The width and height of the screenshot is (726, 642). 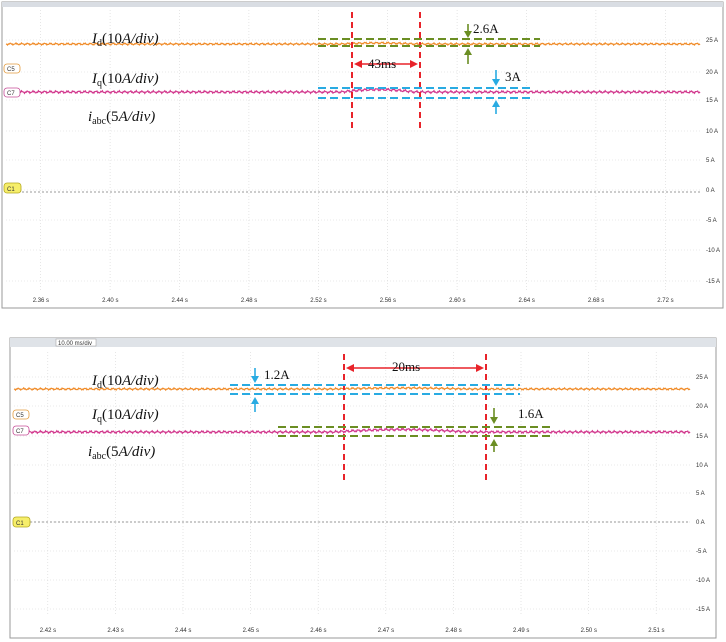 I want to click on bottom-id-label: Id(10A/div), so click(x=125, y=382).